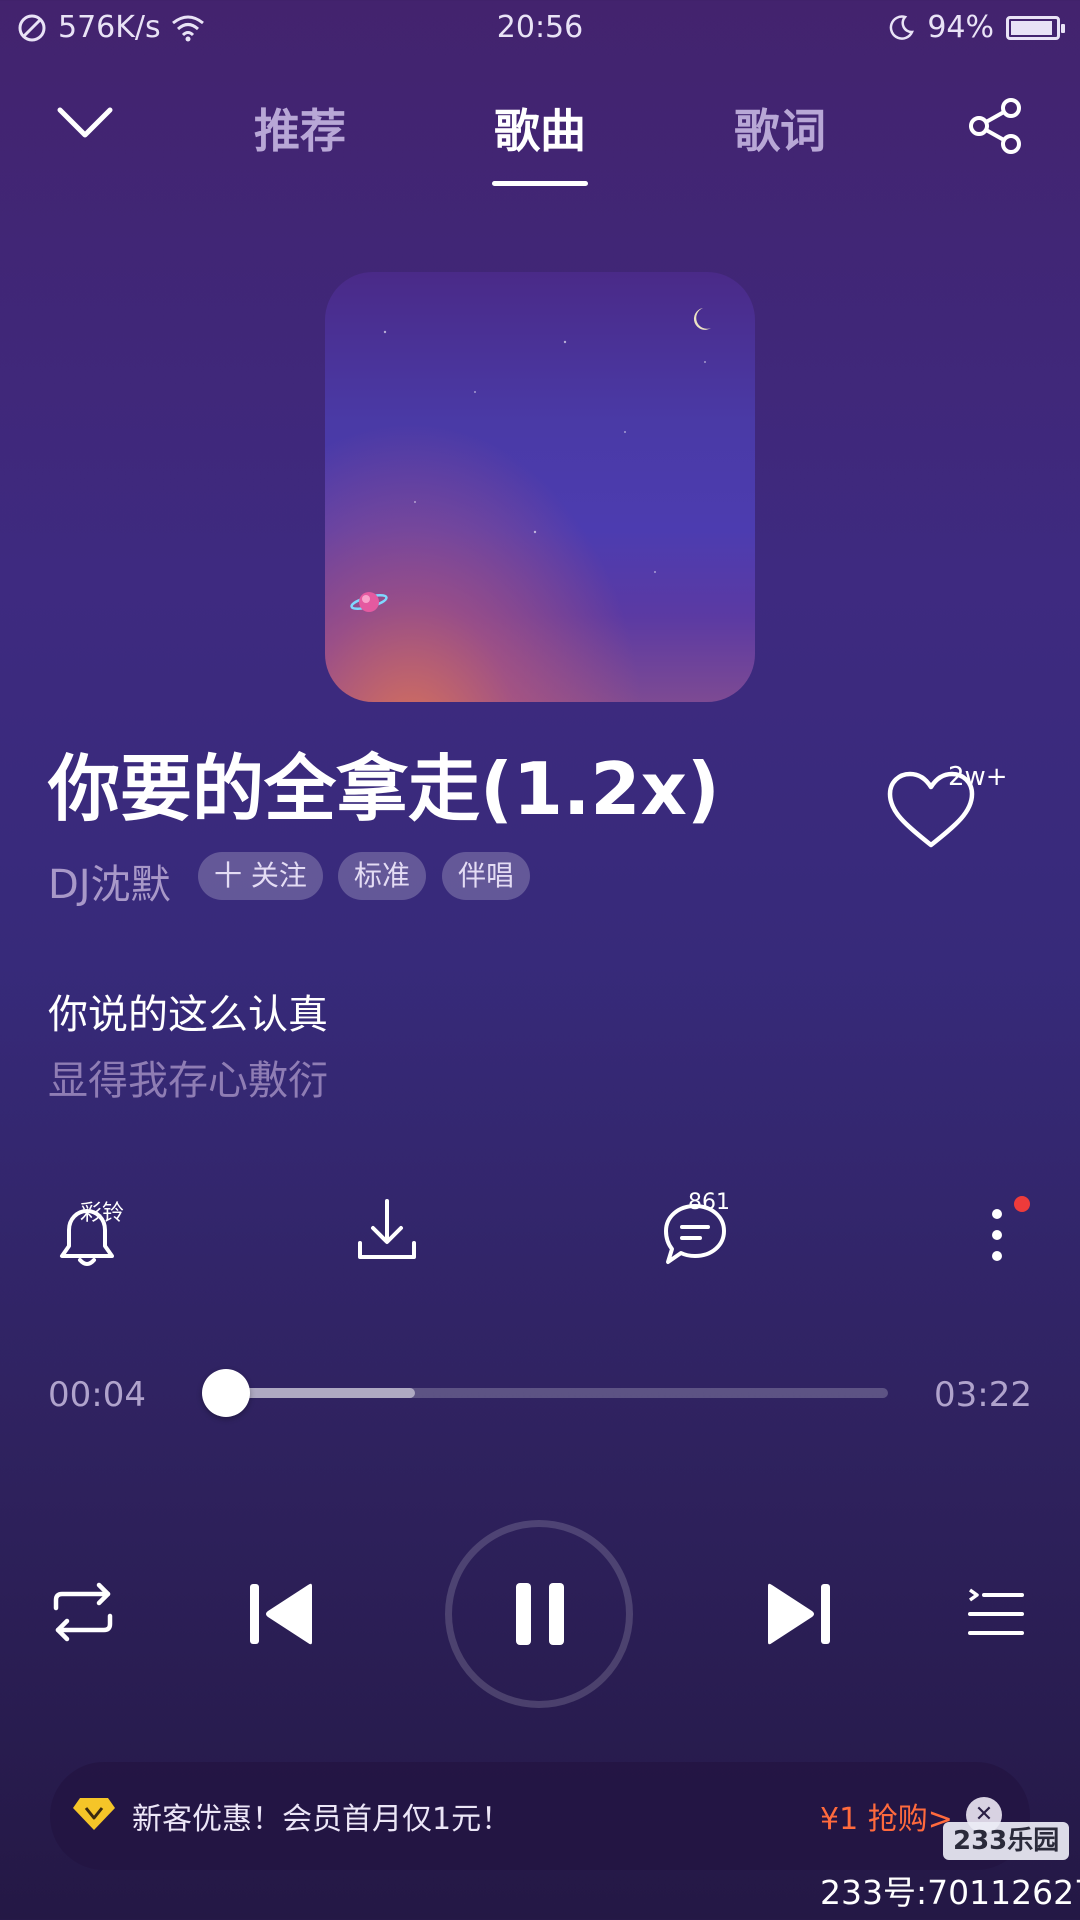  Describe the element at coordinates (486, 876) in the screenshot. I see `accompaniment-tag: 伴唱` at that location.